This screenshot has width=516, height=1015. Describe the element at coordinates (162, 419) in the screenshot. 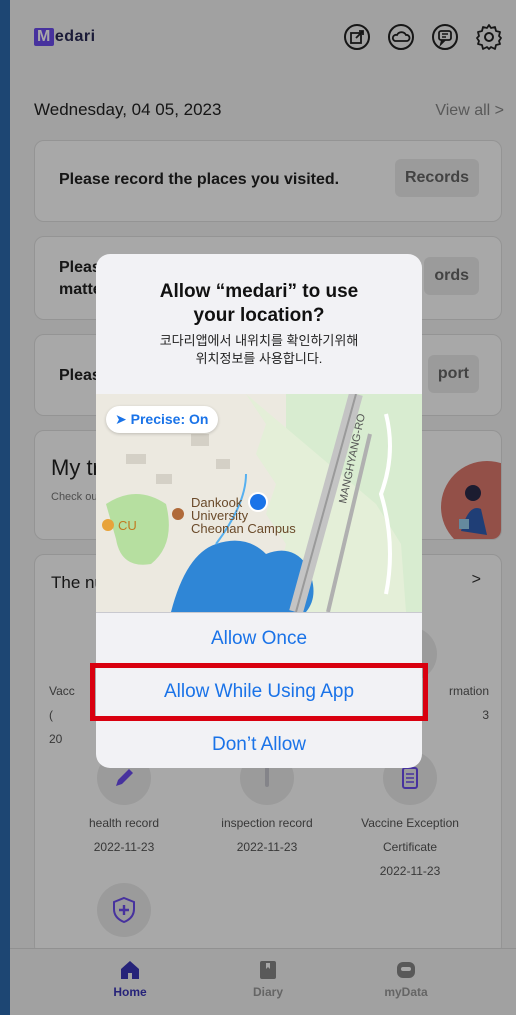

I see `precise-toggle: ➤ Precise: On` at that location.